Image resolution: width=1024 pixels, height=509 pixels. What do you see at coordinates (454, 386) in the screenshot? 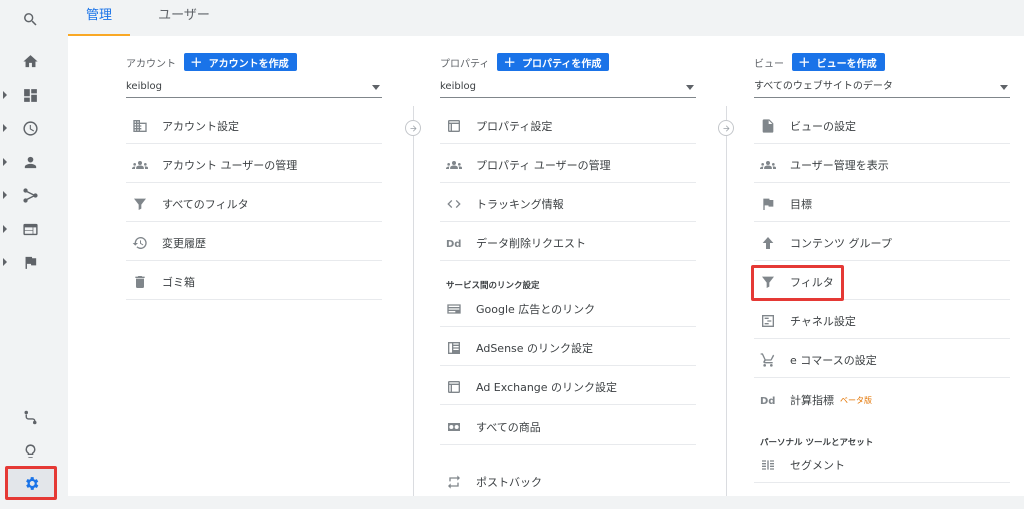
I see `ad-exchange-icon` at bounding box center [454, 386].